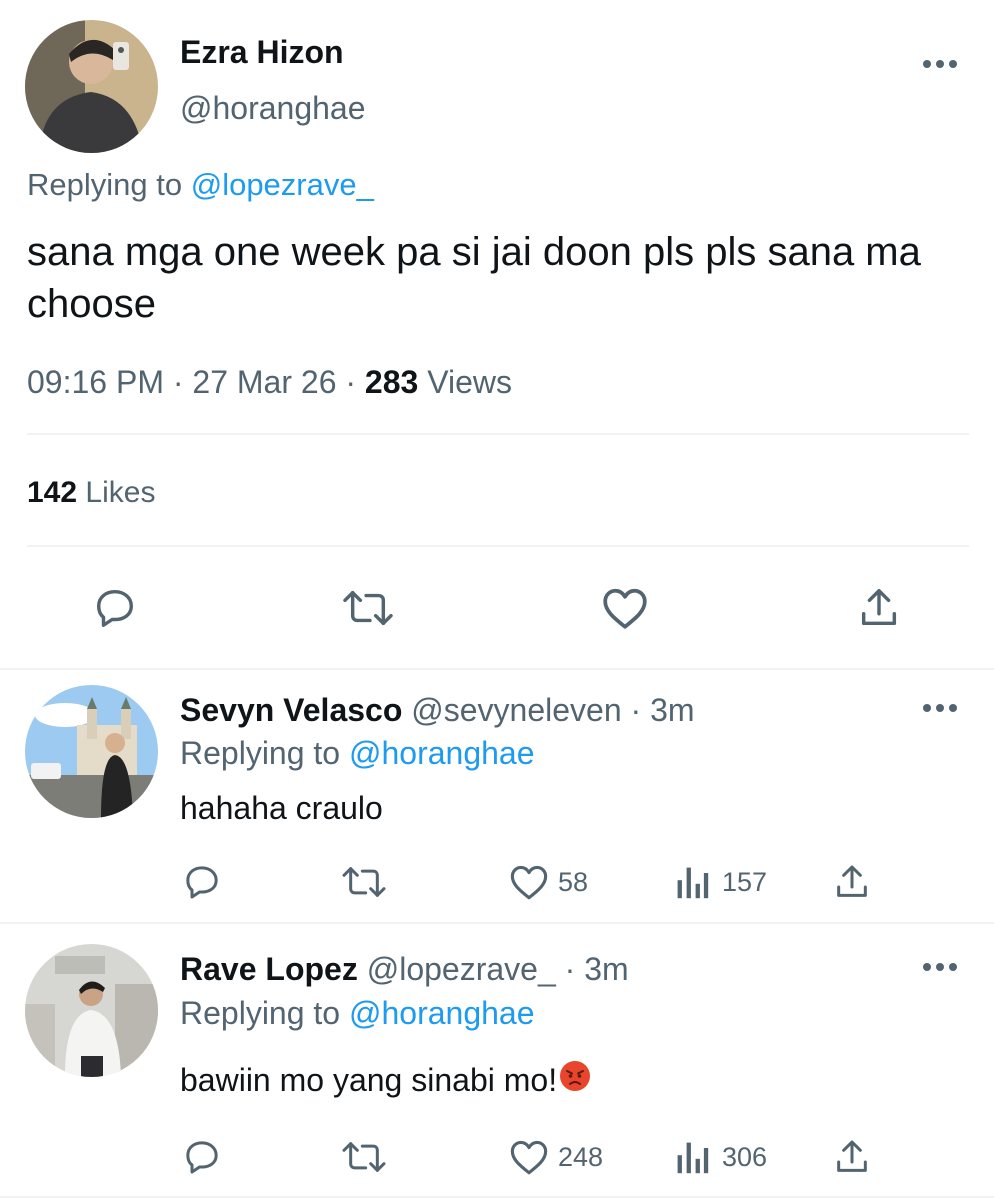 The height and width of the screenshot is (1200, 994). What do you see at coordinates (273, 108) in the screenshot?
I see `author-handle: @horanghae` at bounding box center [273, 108].